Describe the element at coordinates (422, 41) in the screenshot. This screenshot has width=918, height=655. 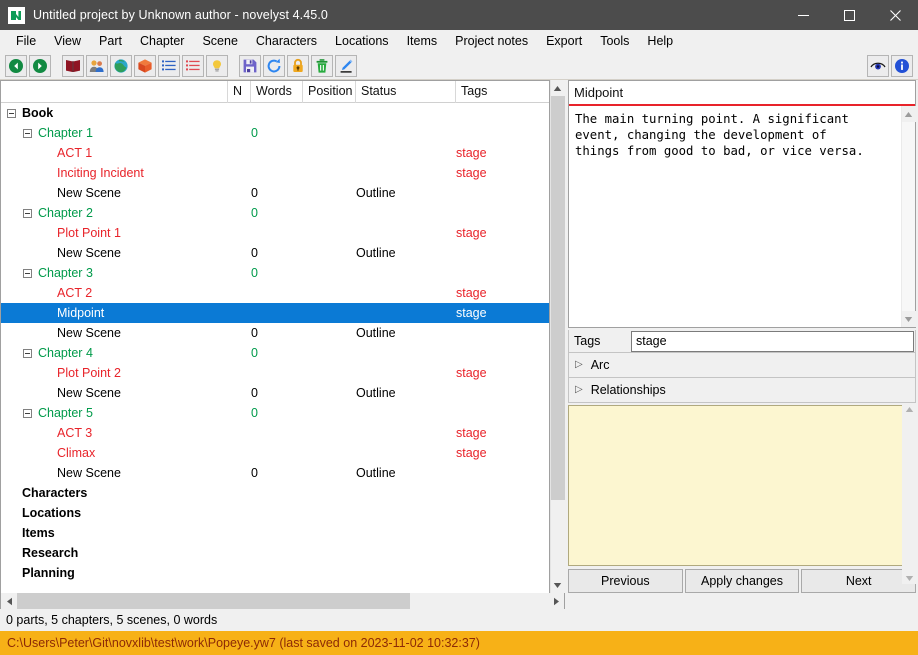
I see `menu-item-items: Items` at that location.